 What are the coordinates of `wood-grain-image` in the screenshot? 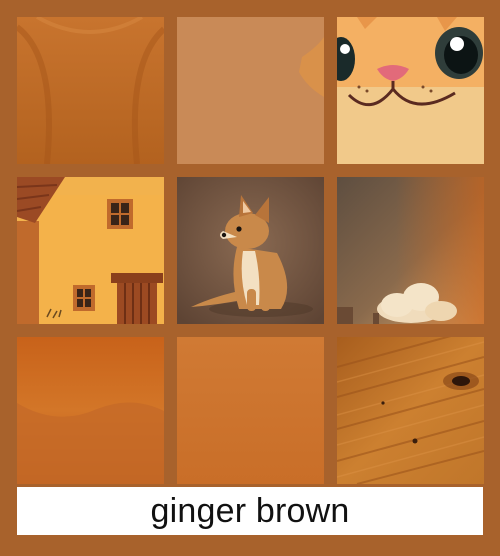 It's located at (410, 410).